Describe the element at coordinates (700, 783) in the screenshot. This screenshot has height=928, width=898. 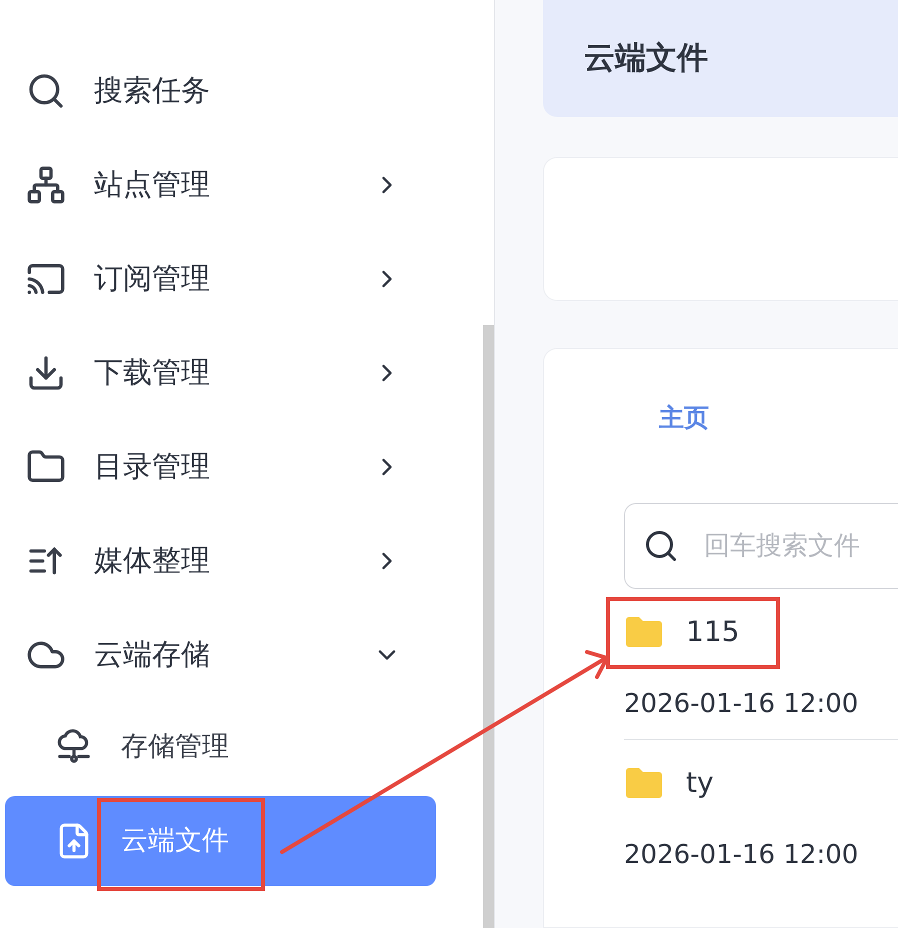
I see `file-name: ty` at that location.